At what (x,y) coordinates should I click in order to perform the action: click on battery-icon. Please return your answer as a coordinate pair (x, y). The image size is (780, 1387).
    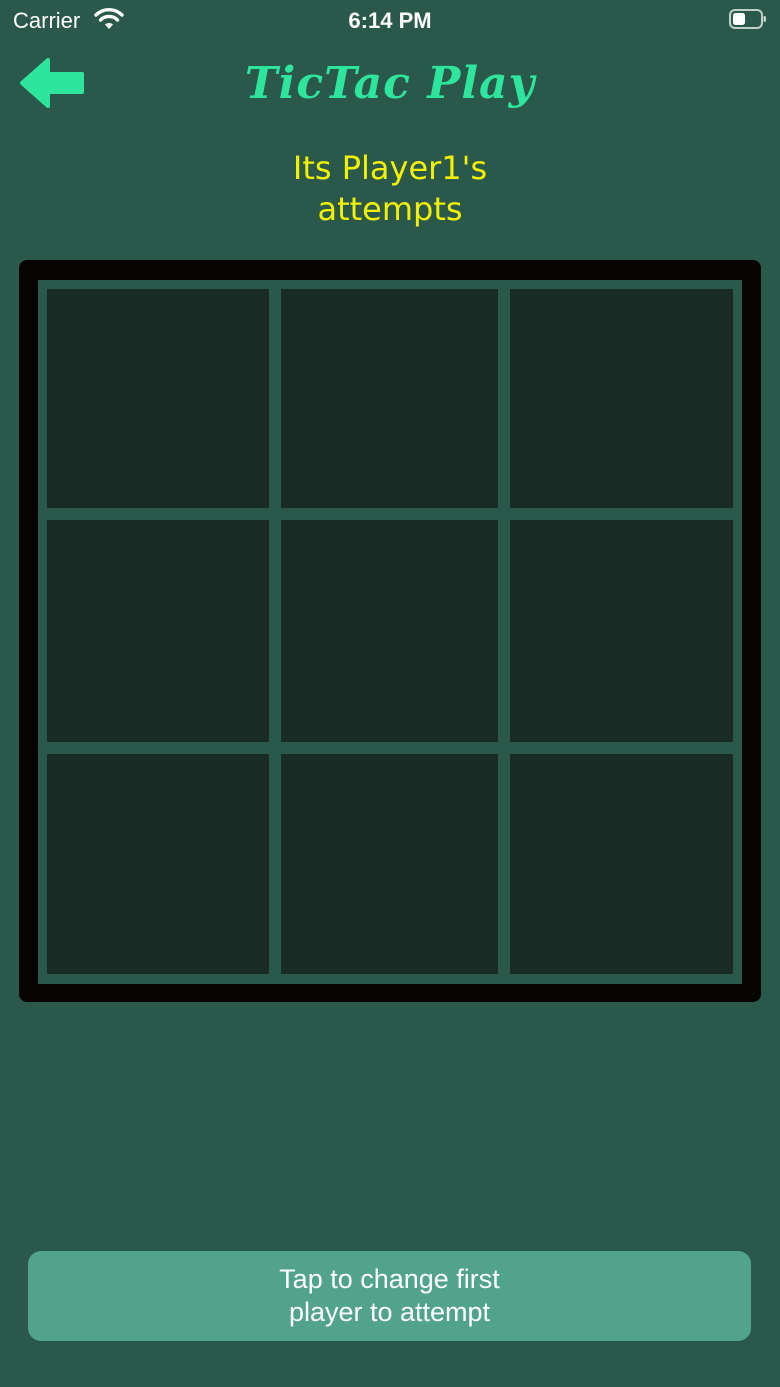
    Looking at the image, I should click on (747, 19).